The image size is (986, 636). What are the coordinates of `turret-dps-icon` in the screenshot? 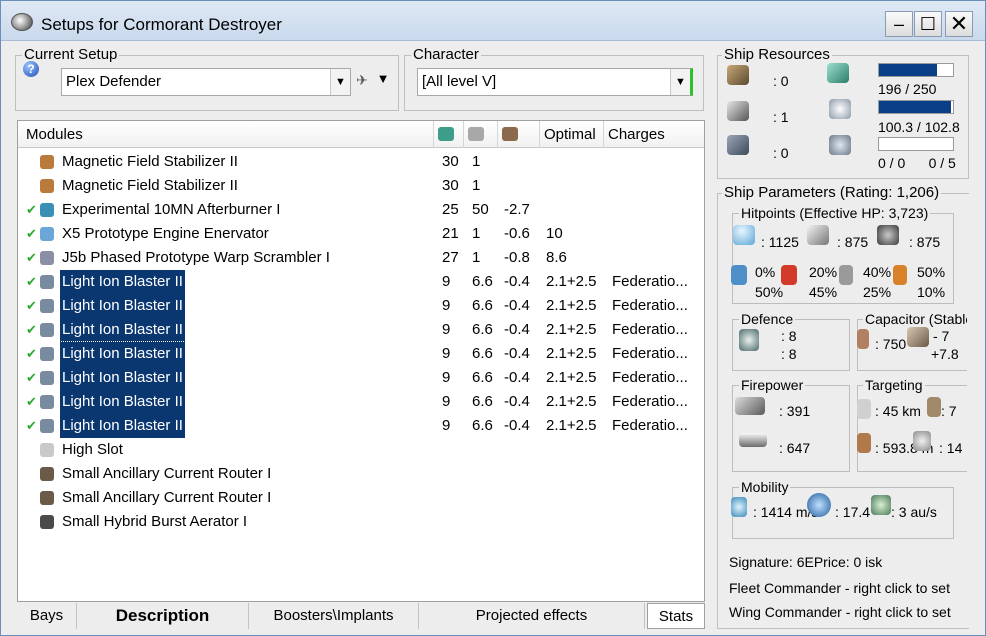 It's located at (750, 406).